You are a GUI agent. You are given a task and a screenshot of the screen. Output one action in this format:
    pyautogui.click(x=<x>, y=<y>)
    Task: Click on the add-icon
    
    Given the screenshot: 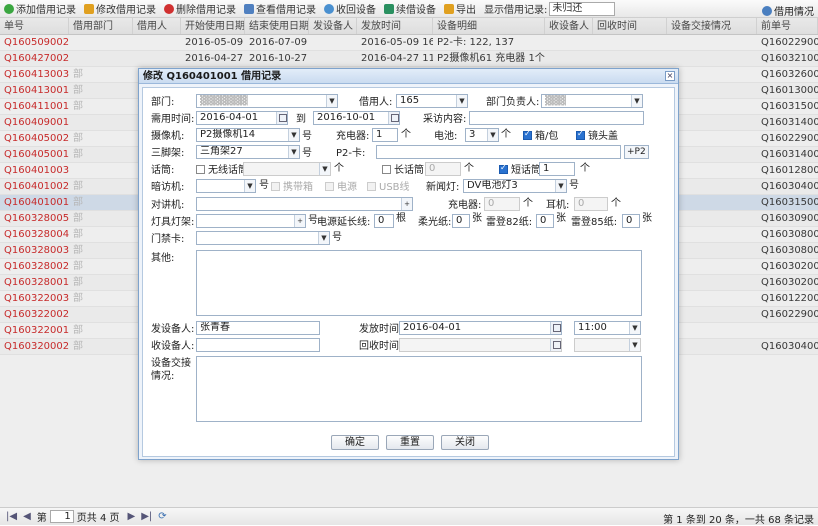 What is the action you would take?
    pyautogui.click(x=9, y=8)
    